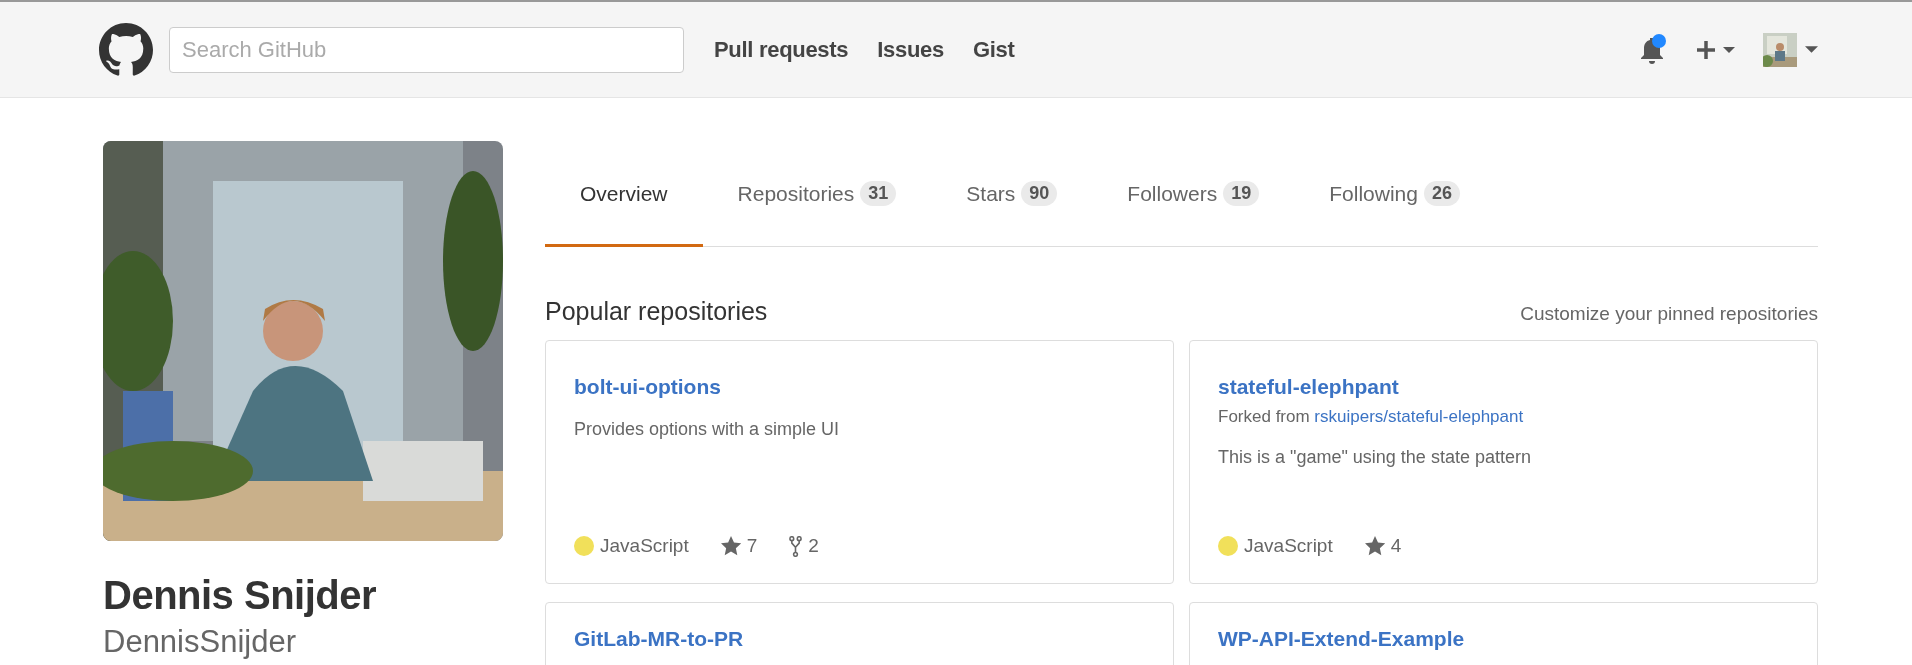 The width and height of the screenshot is (1912, 665). Describe the element at coordinates (1308, 387) in the screenshot. I see `repo-link: stateful-elephpant` at that location.